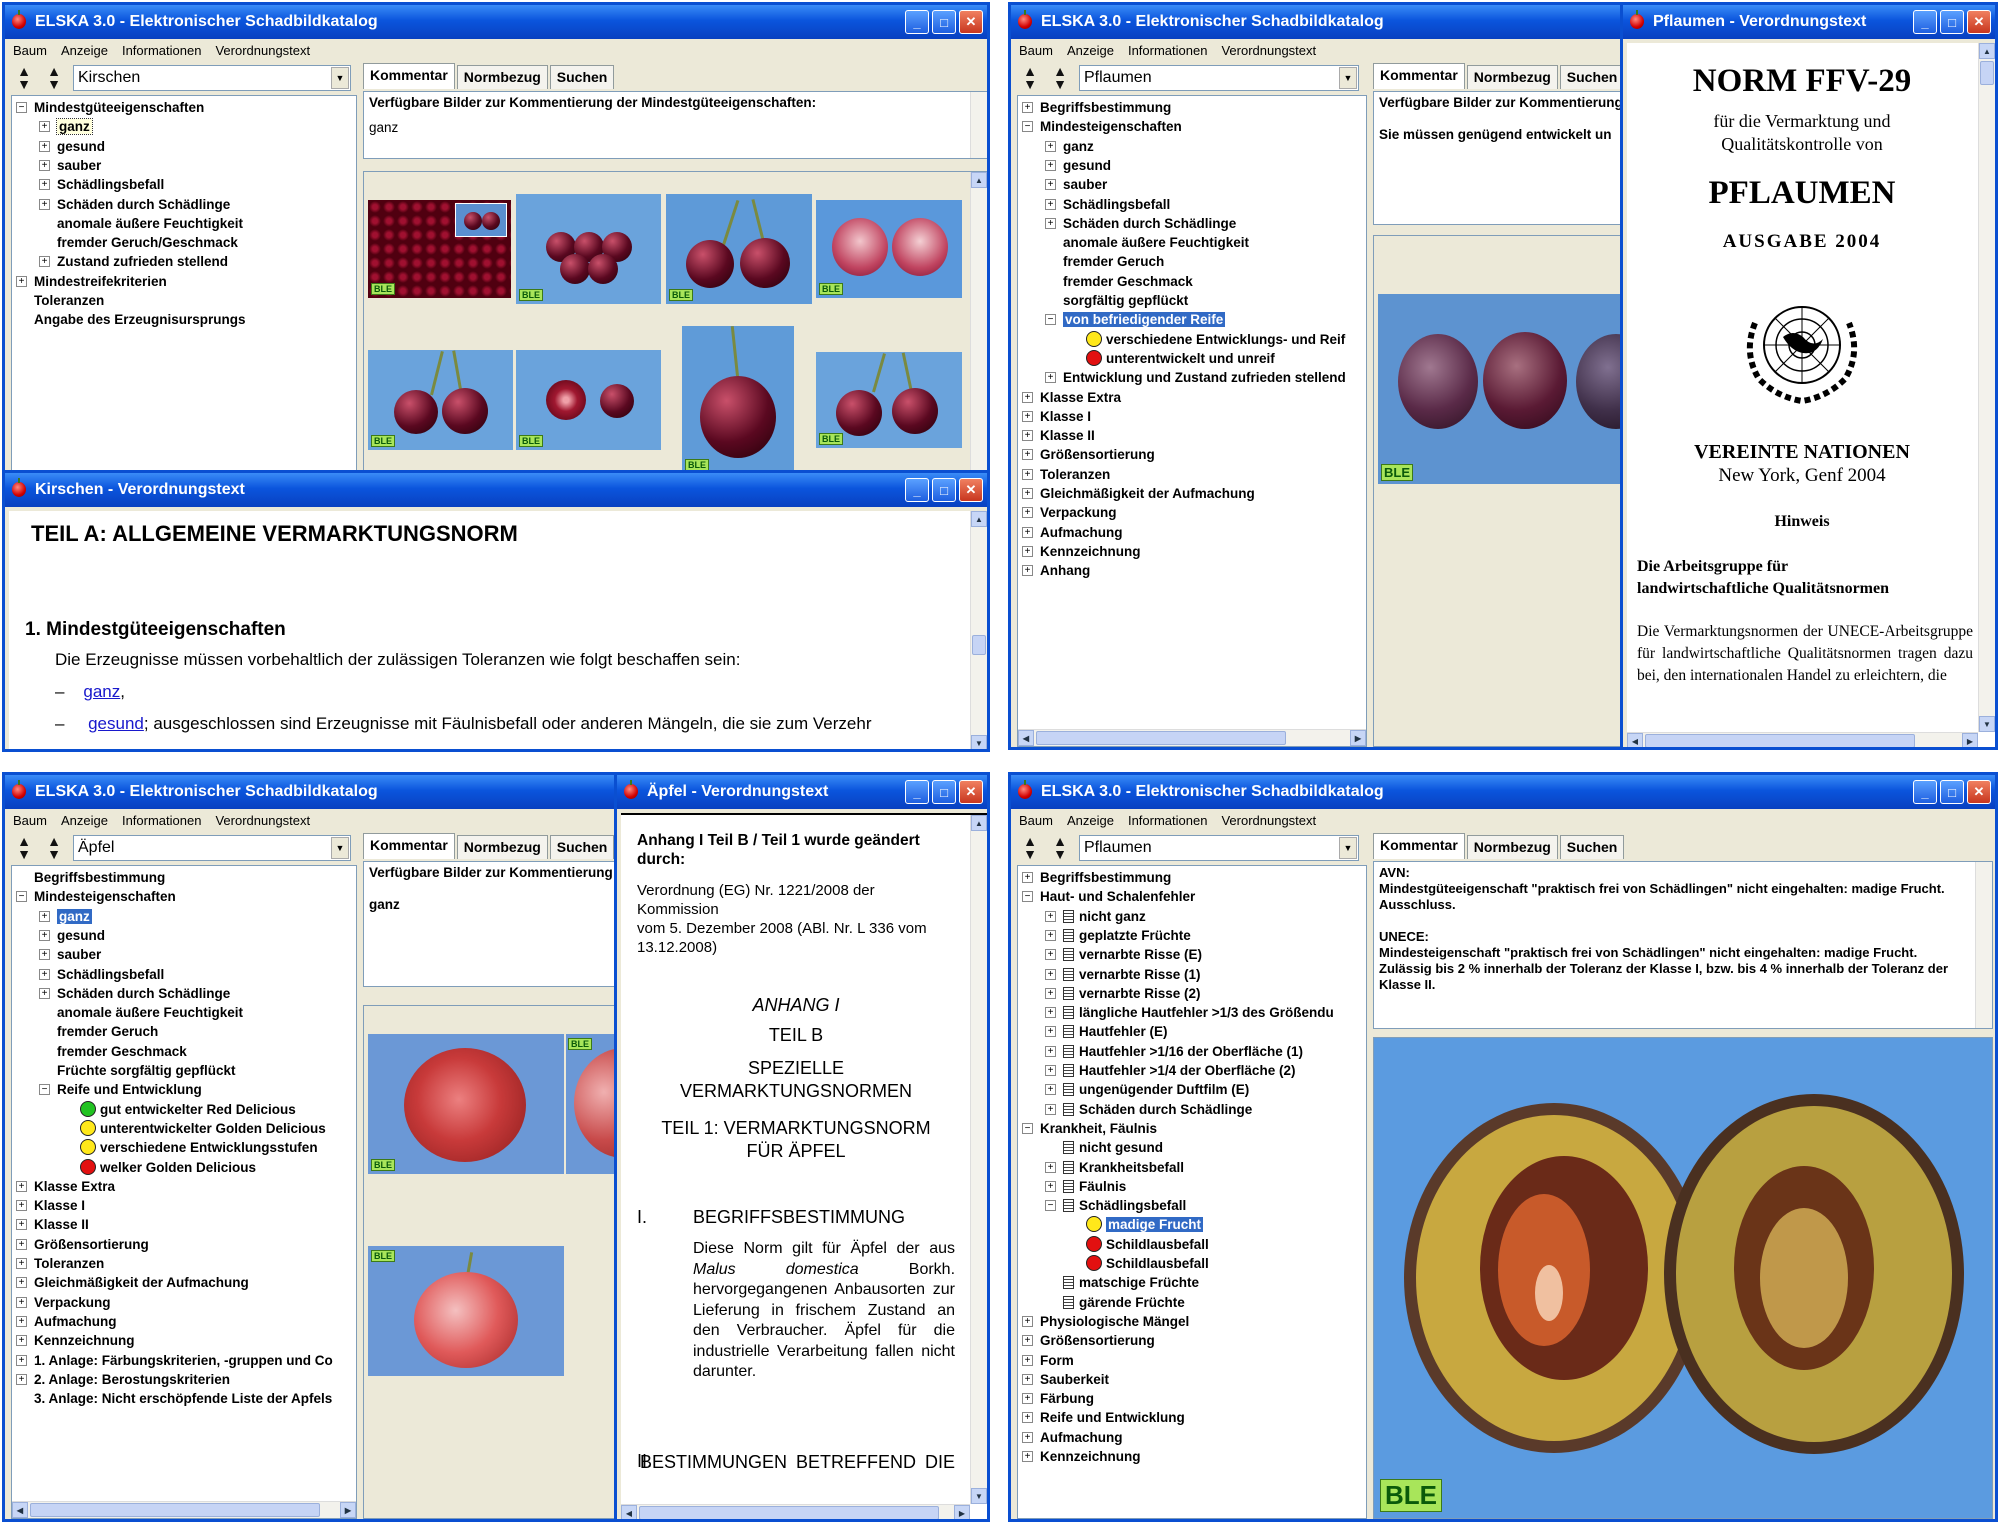 The image size is (2000, 1524). What do you see at coordinates (1219, 848) in the screenshot?
I see `fruit-select: Pflaumen ▼` at bounding box center [1219, 848].